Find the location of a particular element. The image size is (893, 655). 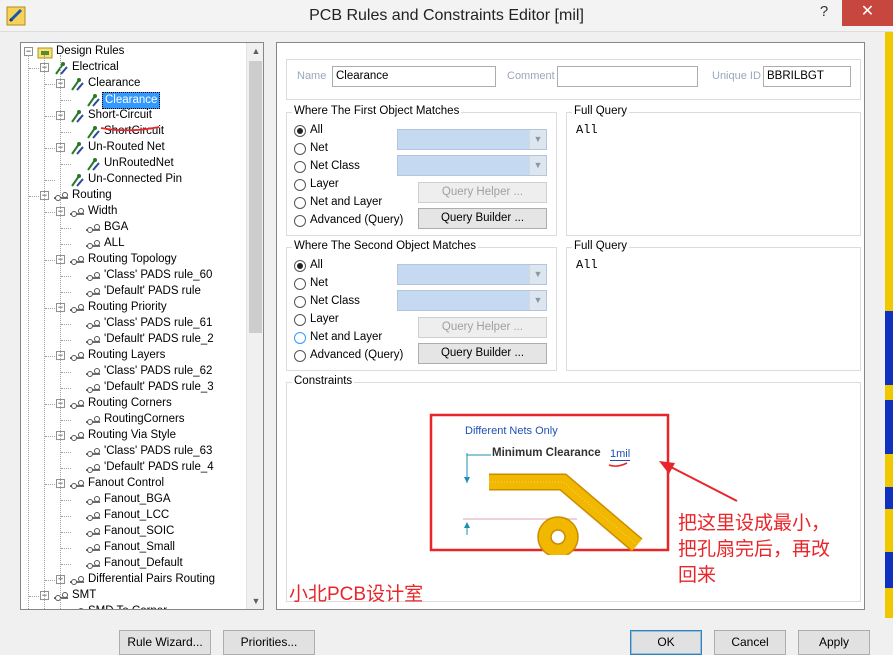

second-radio-advanced-query is located at coordinates (300, 356).